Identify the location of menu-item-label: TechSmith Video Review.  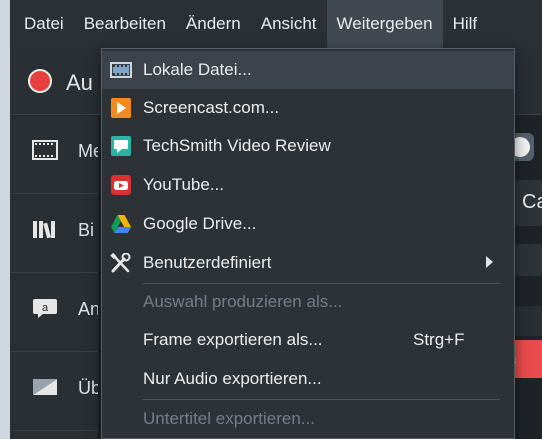
(237, 145).